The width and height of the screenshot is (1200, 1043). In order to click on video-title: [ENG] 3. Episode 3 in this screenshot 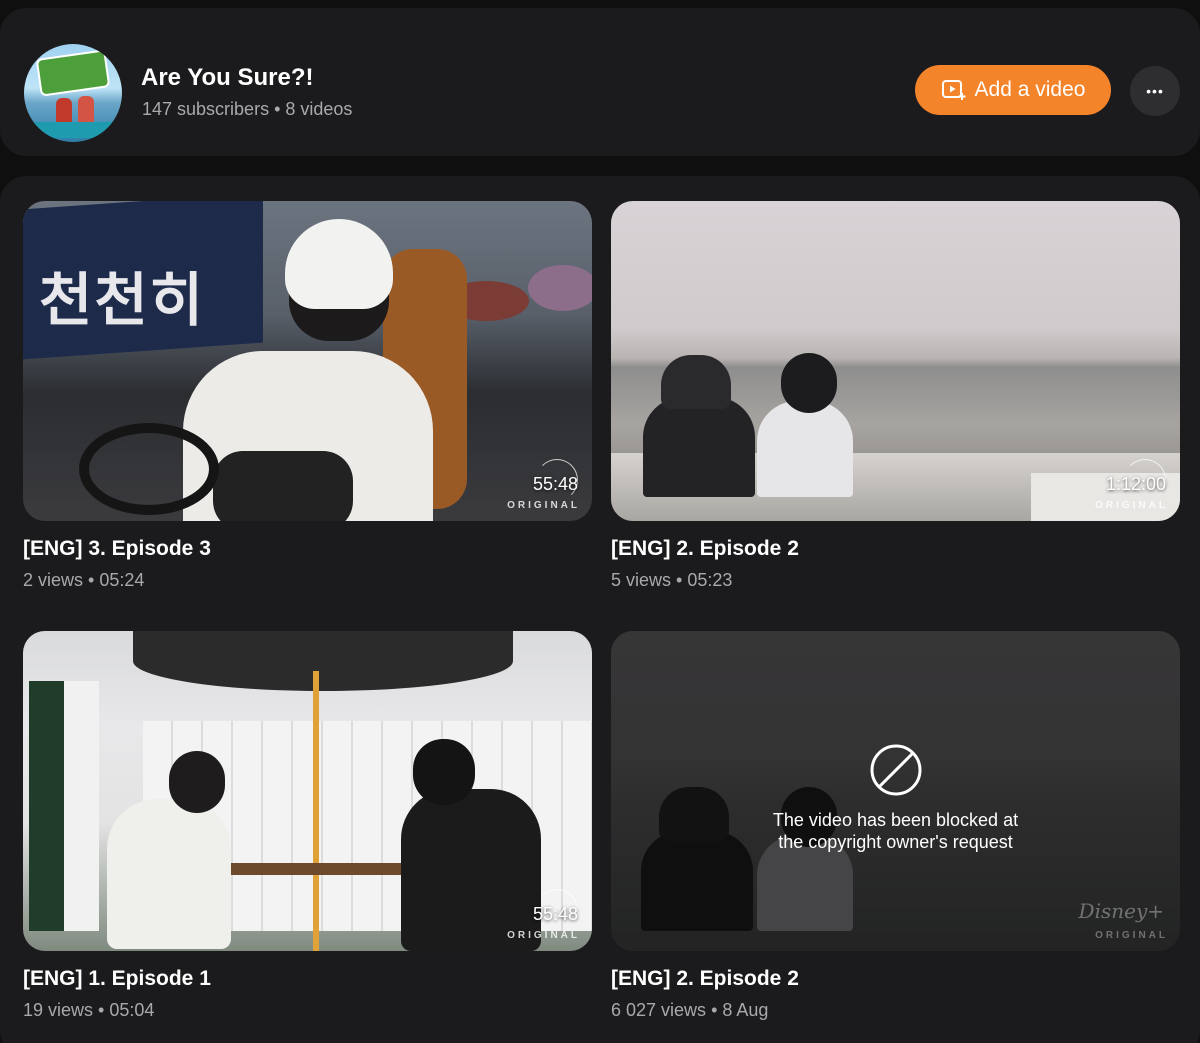, I will do `click(117, 549)`.